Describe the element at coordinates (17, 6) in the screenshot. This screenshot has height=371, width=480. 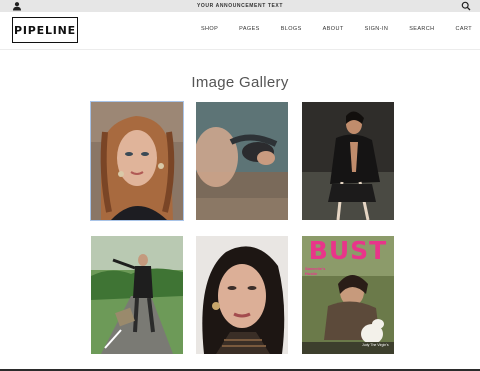
I see `user-icon` at that location.